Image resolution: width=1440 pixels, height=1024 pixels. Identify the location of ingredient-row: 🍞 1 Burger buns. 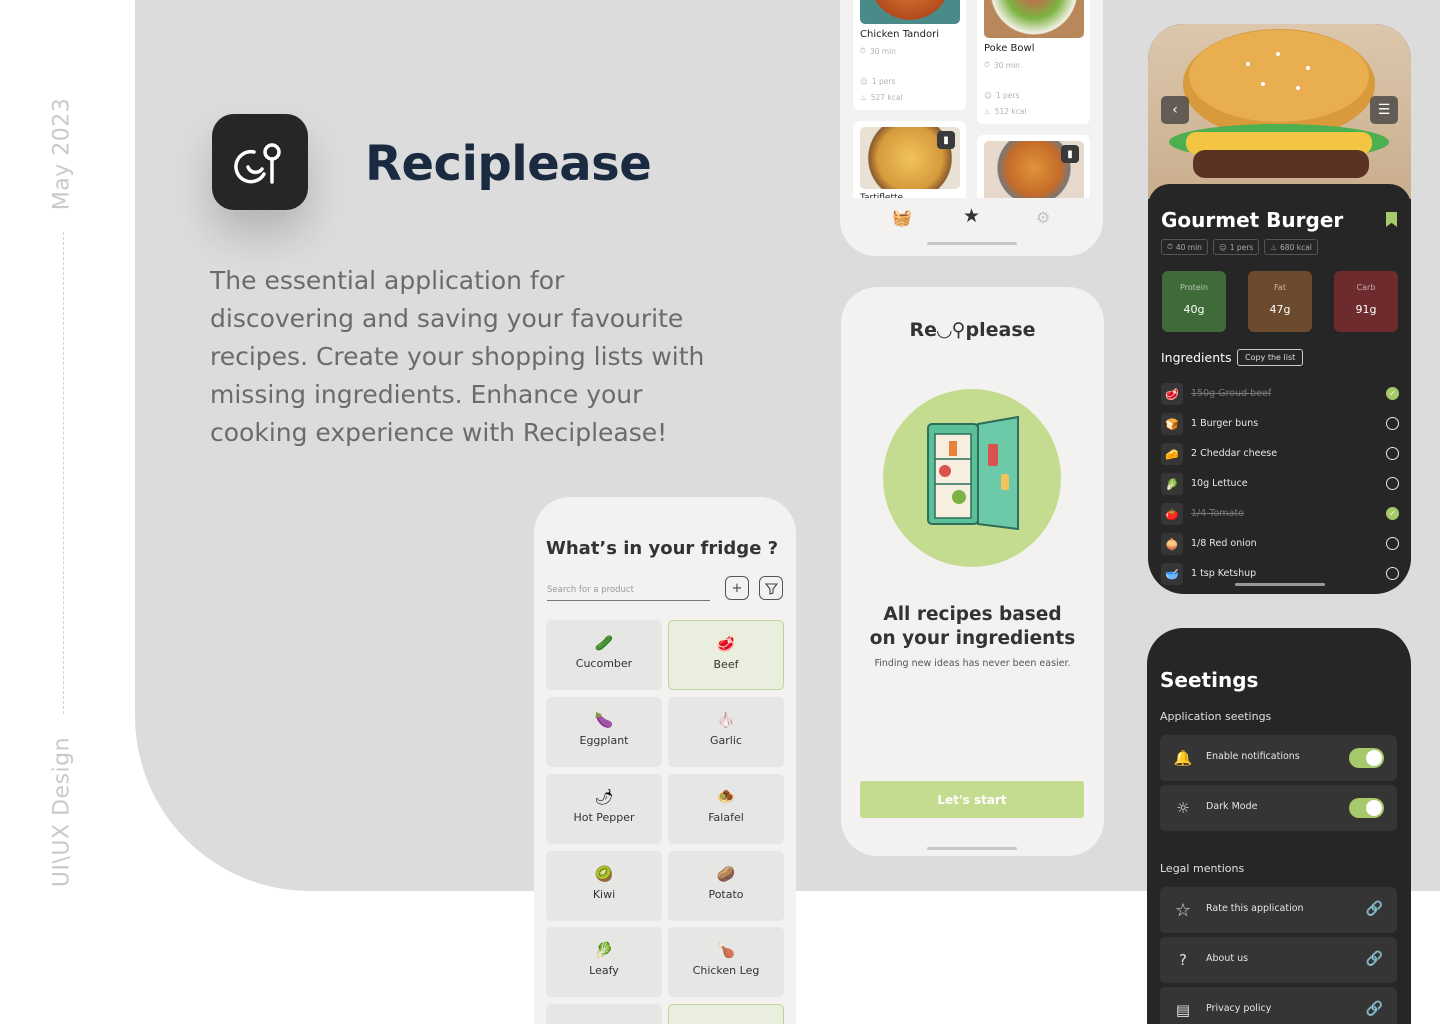
(1280, 424).